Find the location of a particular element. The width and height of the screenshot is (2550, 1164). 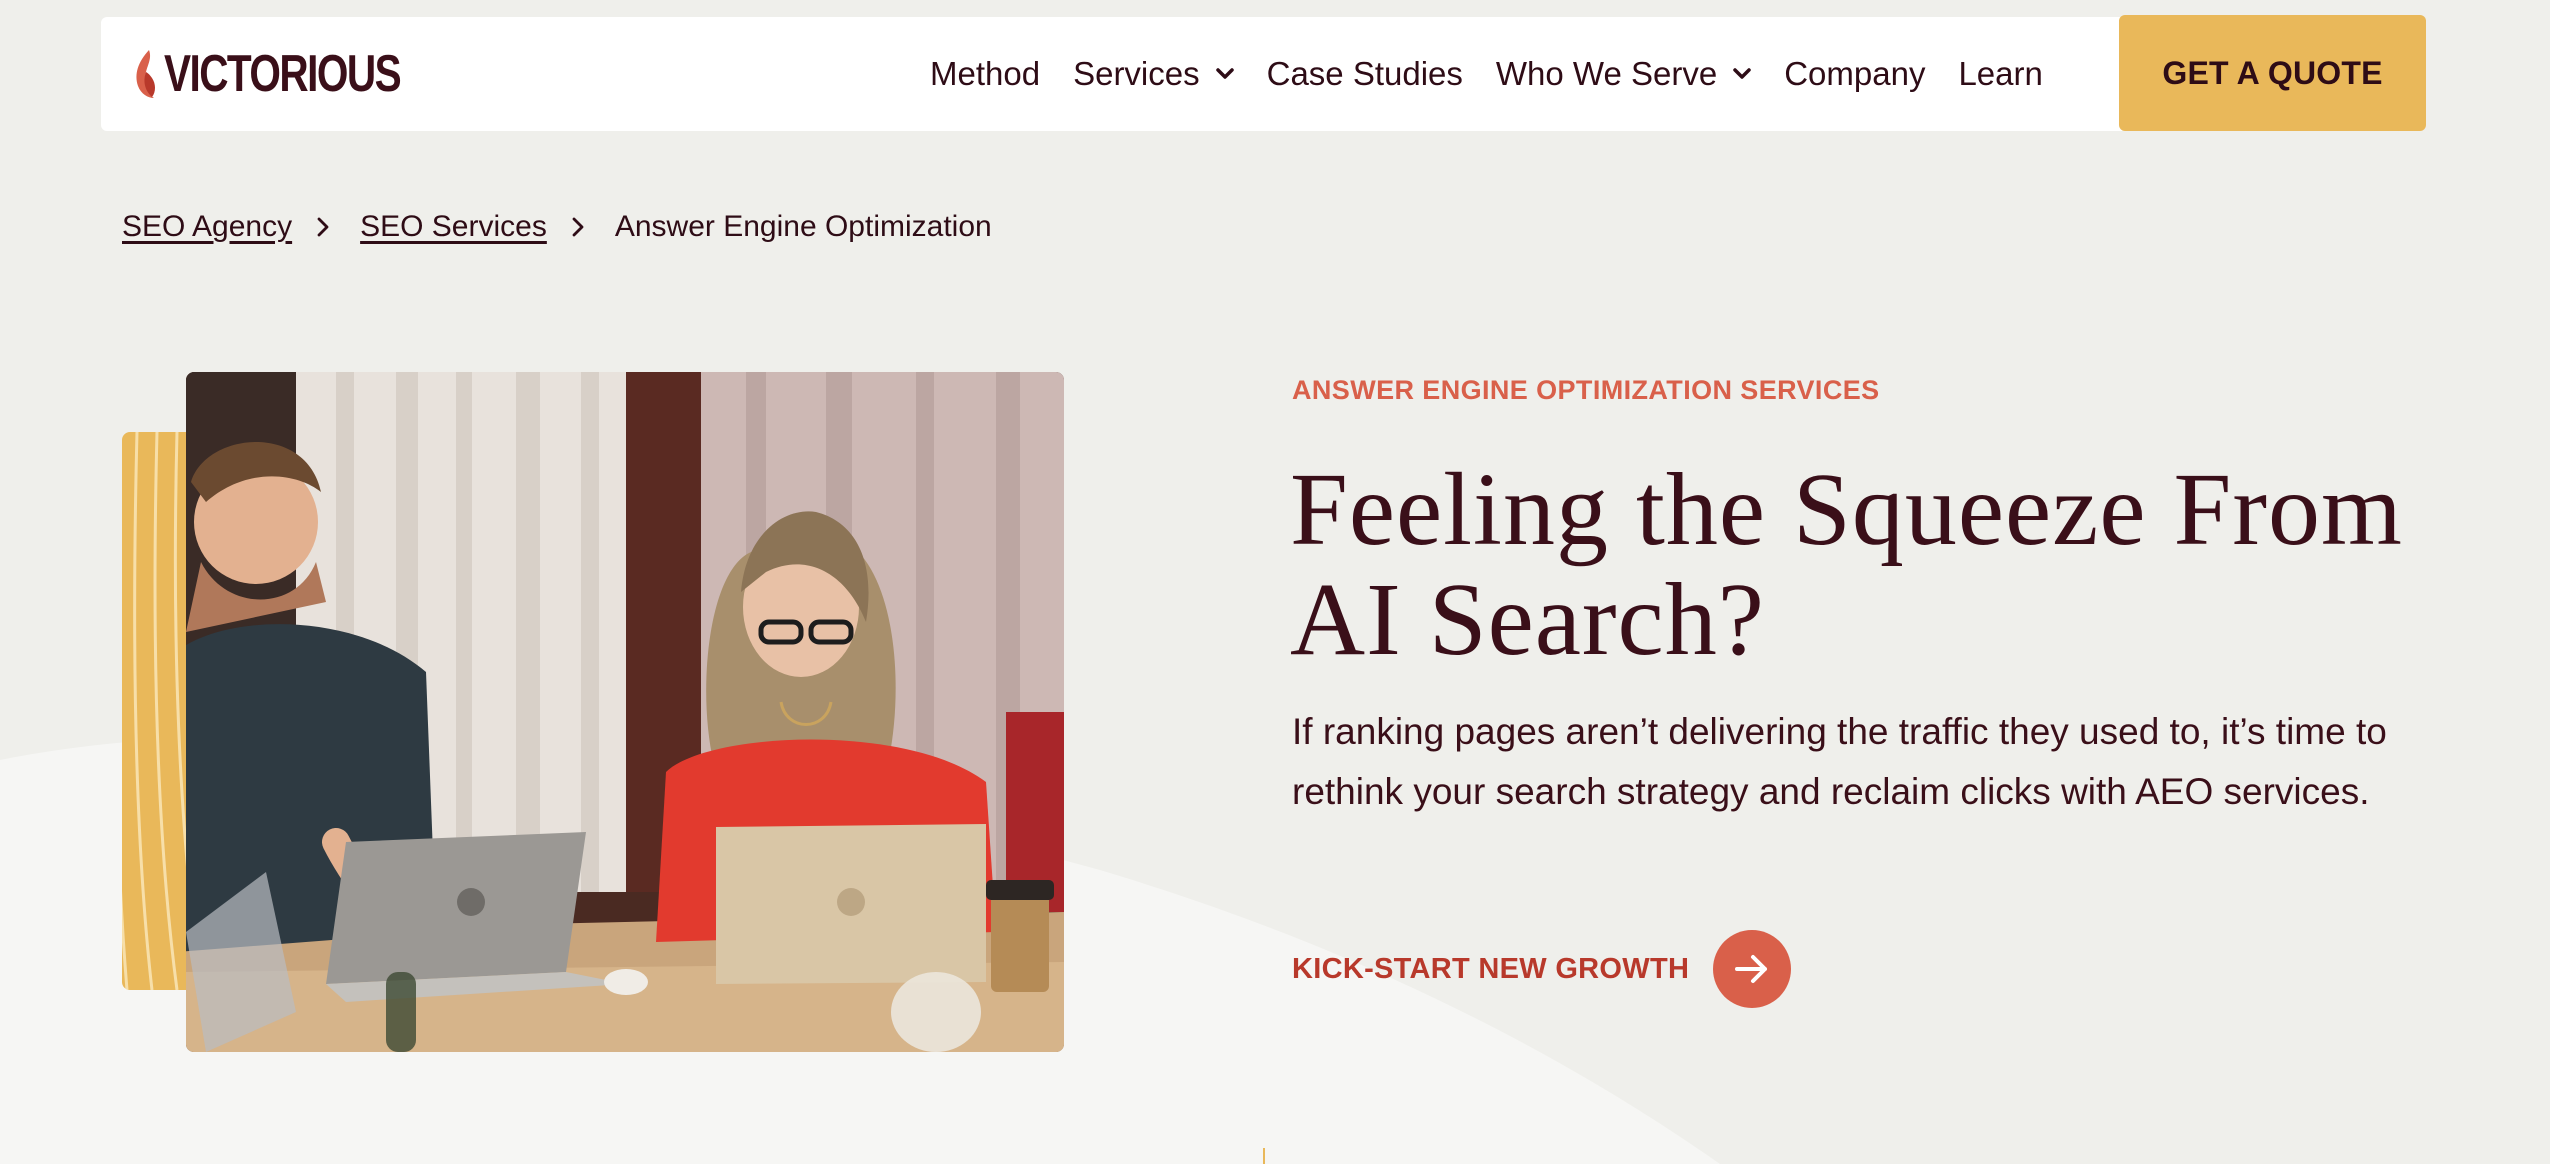

breadcrumb-current: Answer Engine Optimization is located at coordinates (803, 226).